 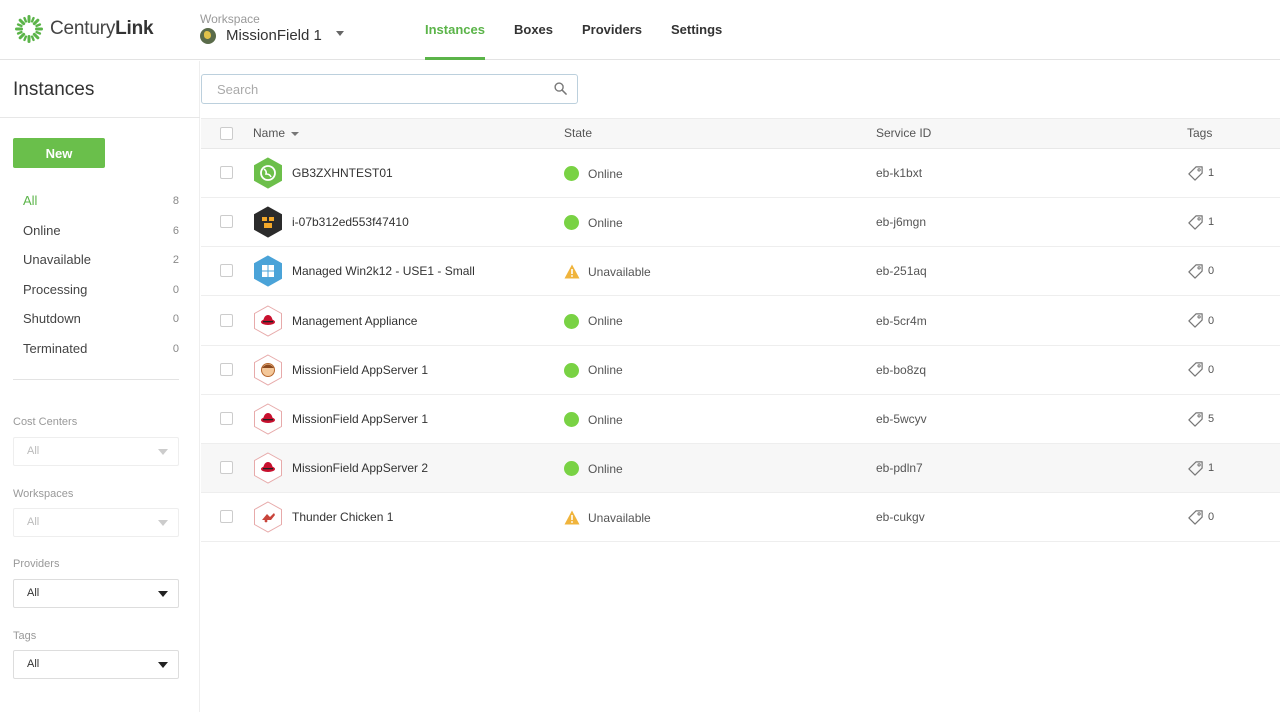 What do you see at coordinates (740, 173) in the screenshot?
I see `table-row: GB3ZXHNTEST01 Online eb-k1bxt 1` at bounding box center [740, 173].